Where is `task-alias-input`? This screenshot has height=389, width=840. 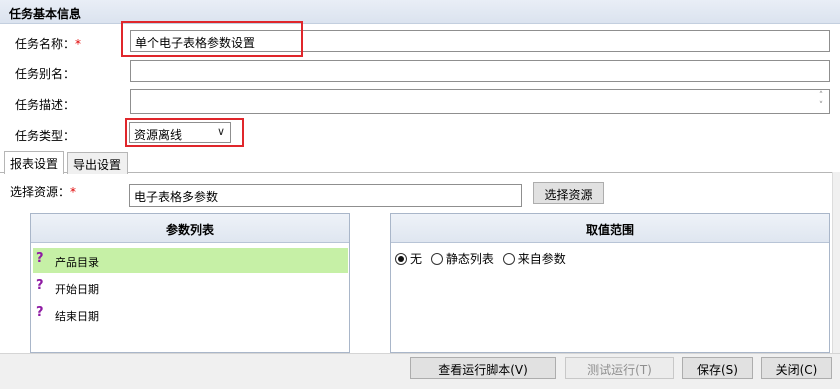 task-alias-input is located at coordinates (480, 71).